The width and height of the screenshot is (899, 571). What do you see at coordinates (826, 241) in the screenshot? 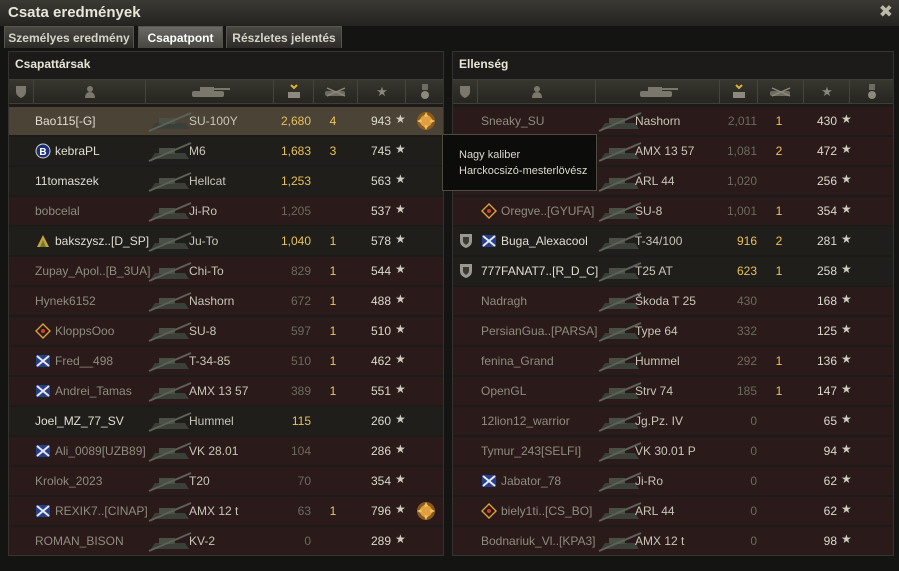
I see `xp-value: 281` at bounding box center [826, 241].